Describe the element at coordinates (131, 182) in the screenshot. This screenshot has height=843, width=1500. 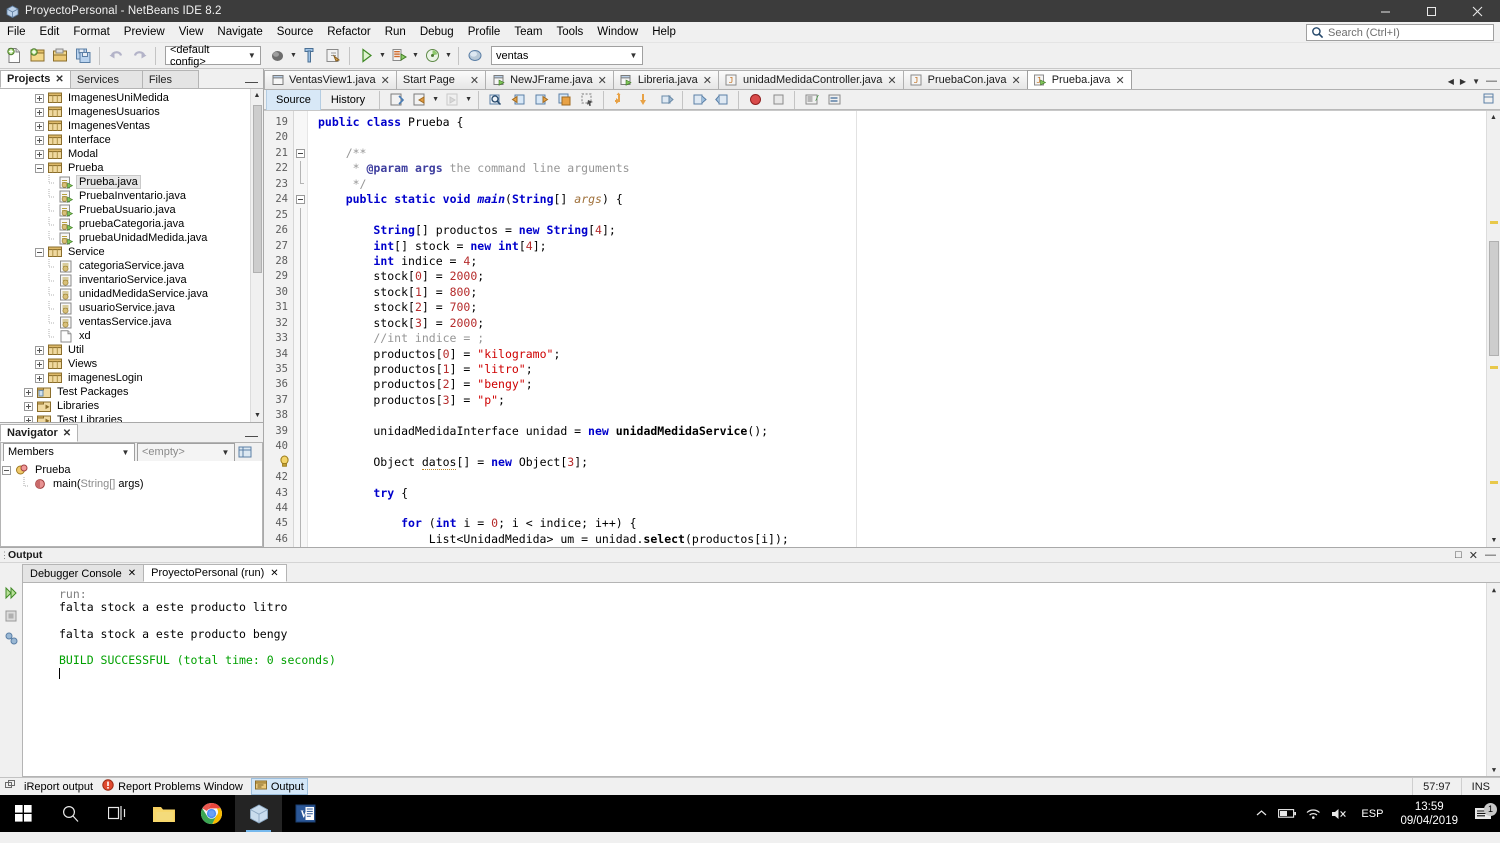
I see `tree-row: Prueba.java` at that location.